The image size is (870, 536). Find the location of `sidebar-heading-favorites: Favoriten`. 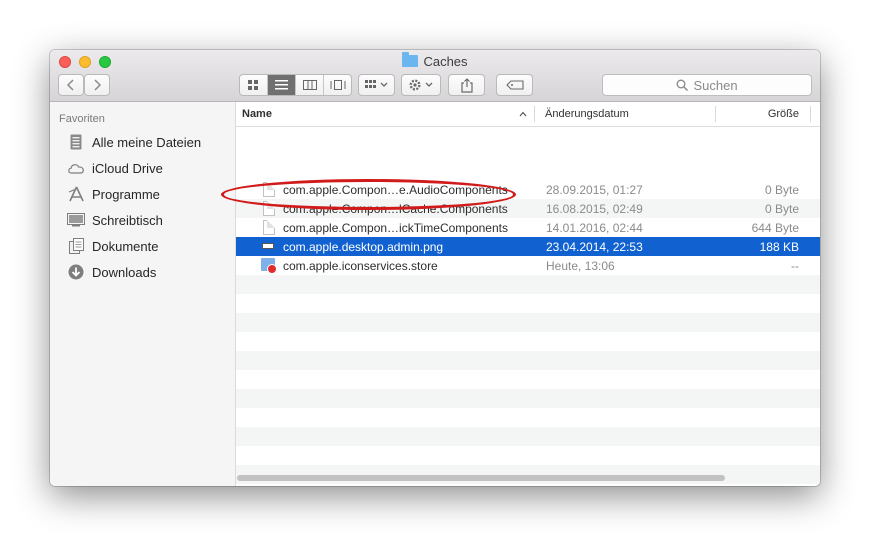

sidebar-heading-favorites: Favoriten is located at coordinates (82, 119).